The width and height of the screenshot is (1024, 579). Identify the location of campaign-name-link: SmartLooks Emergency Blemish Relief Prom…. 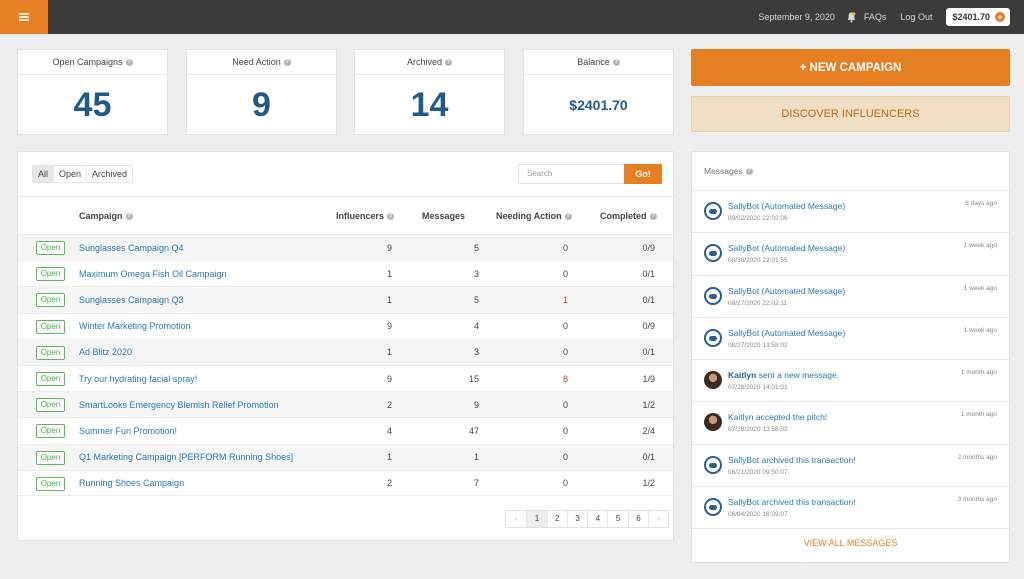
(179, 405).